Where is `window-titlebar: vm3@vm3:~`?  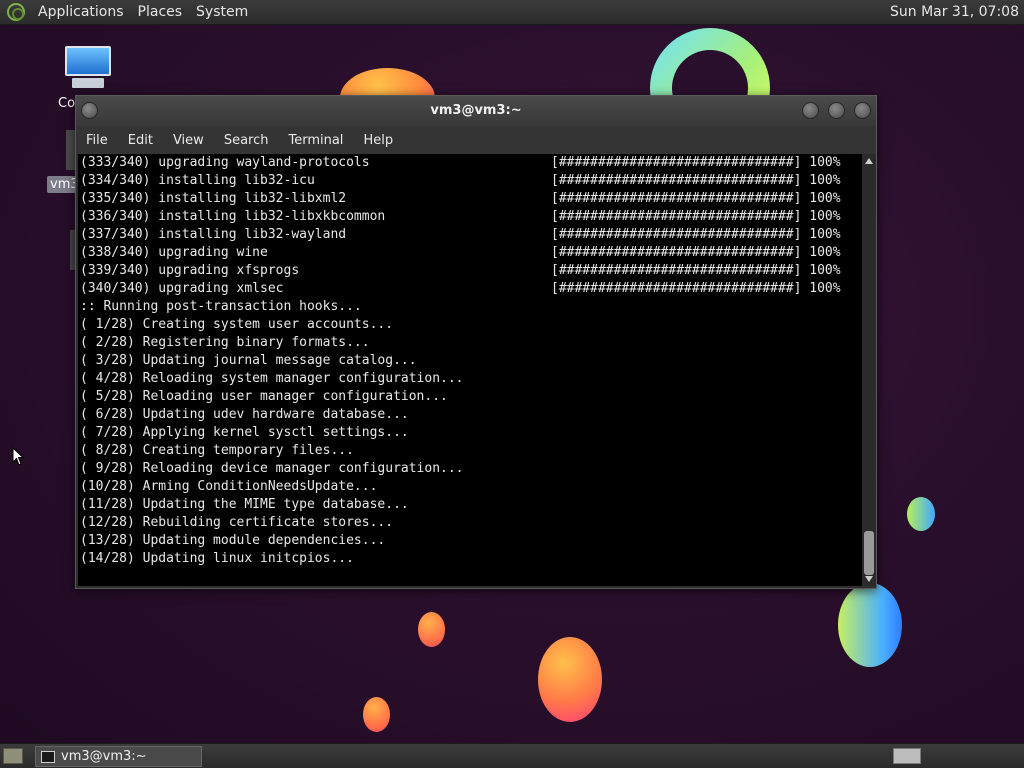
window-titlebar: vm3@vm3:~ is located at coordinates (476, 111).